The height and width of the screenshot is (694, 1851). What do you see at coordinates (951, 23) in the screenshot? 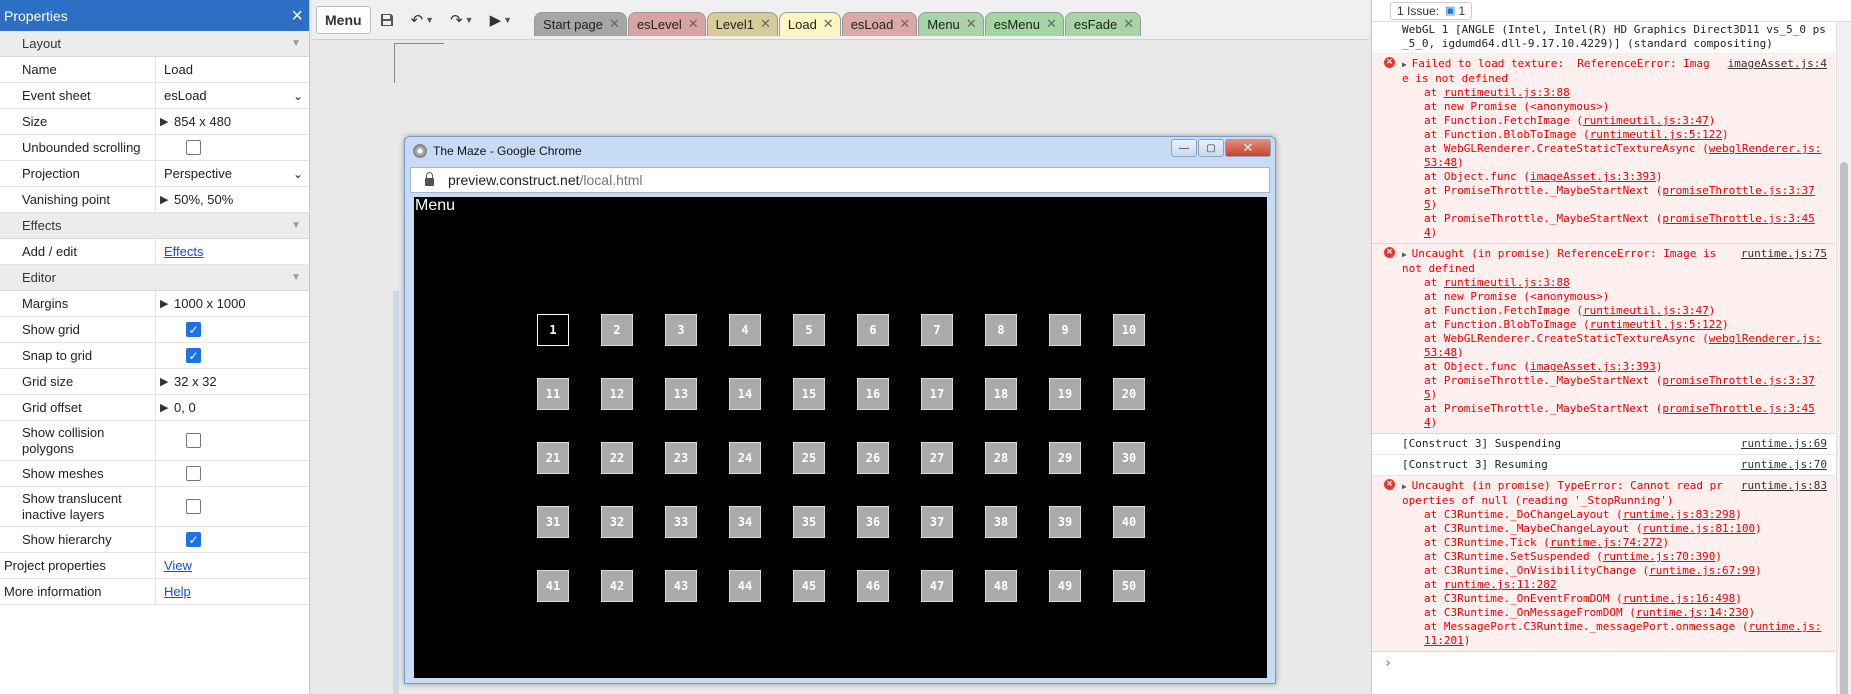
I see `tab-menu: Menu ✕` at bounding box center [951, 23].